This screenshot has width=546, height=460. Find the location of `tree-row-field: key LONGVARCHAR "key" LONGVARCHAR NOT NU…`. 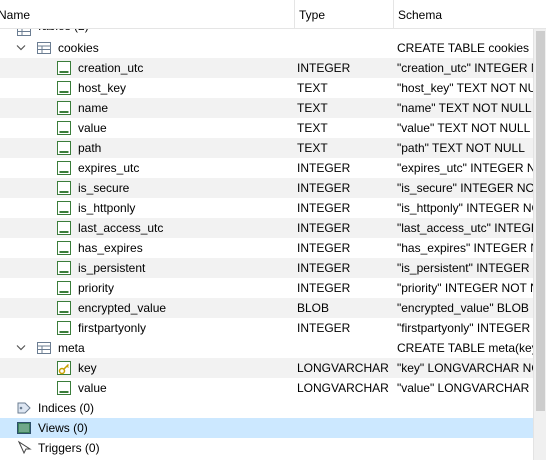

tree-row-field: key LONGVARCHAR "key" LONGVARCHAR NOT NU… is located at coordinates (266, 368).